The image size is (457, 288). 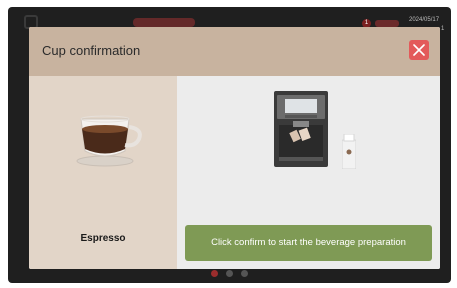 I want to click on time-label: 1, so click(x=443, y=29).